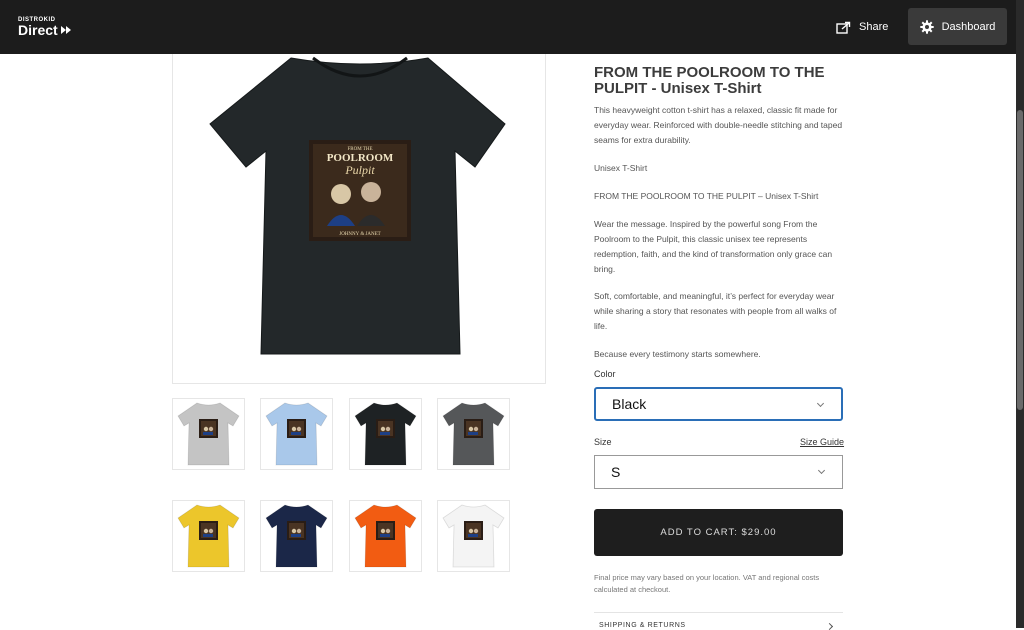  Describe the element at coordinates (926, 26) in the screenshot. I see `gear-icon` at that location.